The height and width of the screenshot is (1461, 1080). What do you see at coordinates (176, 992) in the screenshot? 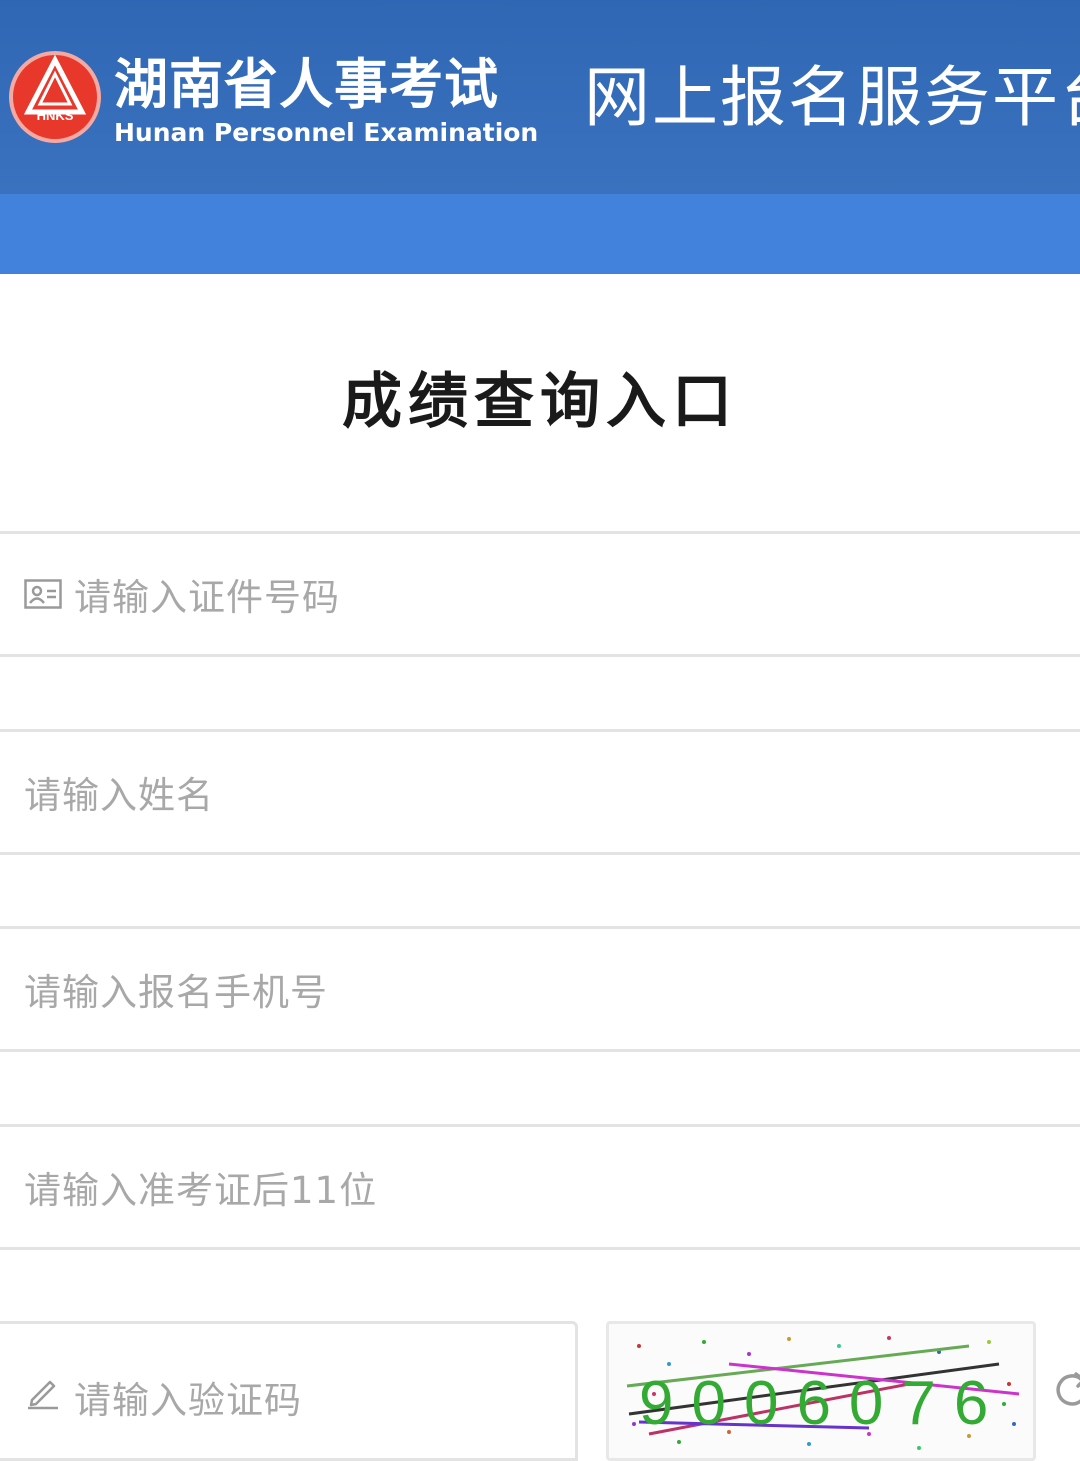
I see `phone-placeholder: 请输入报名手机号` at bounding box center [176, 992].